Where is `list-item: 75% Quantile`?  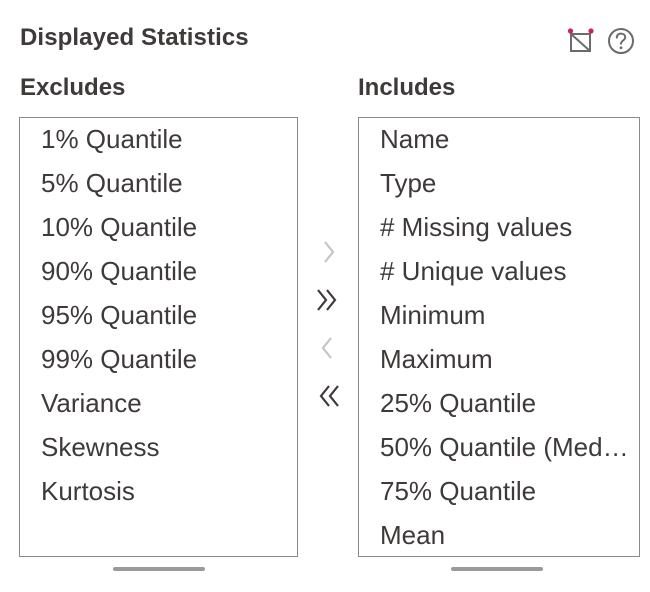 list-item: 75% Quantile is located at coordinates (499, 491).